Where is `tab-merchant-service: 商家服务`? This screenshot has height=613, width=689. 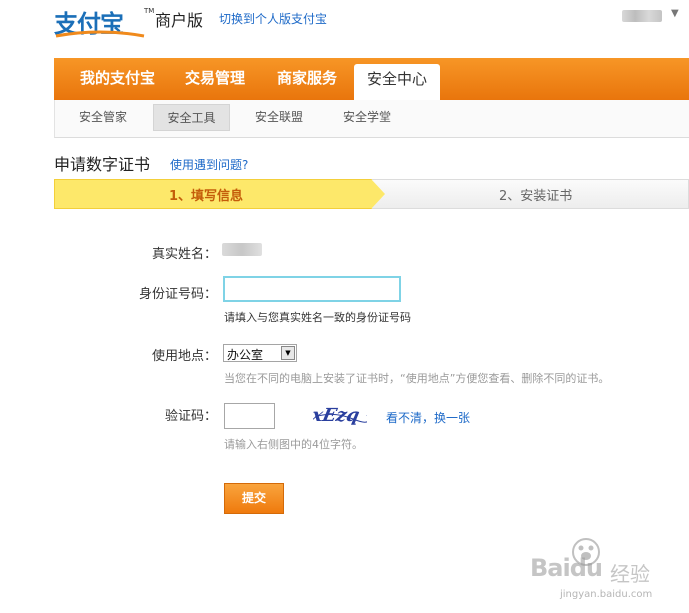
tab-merchant-service: 商家服务 is located at coordinates (307, 79).